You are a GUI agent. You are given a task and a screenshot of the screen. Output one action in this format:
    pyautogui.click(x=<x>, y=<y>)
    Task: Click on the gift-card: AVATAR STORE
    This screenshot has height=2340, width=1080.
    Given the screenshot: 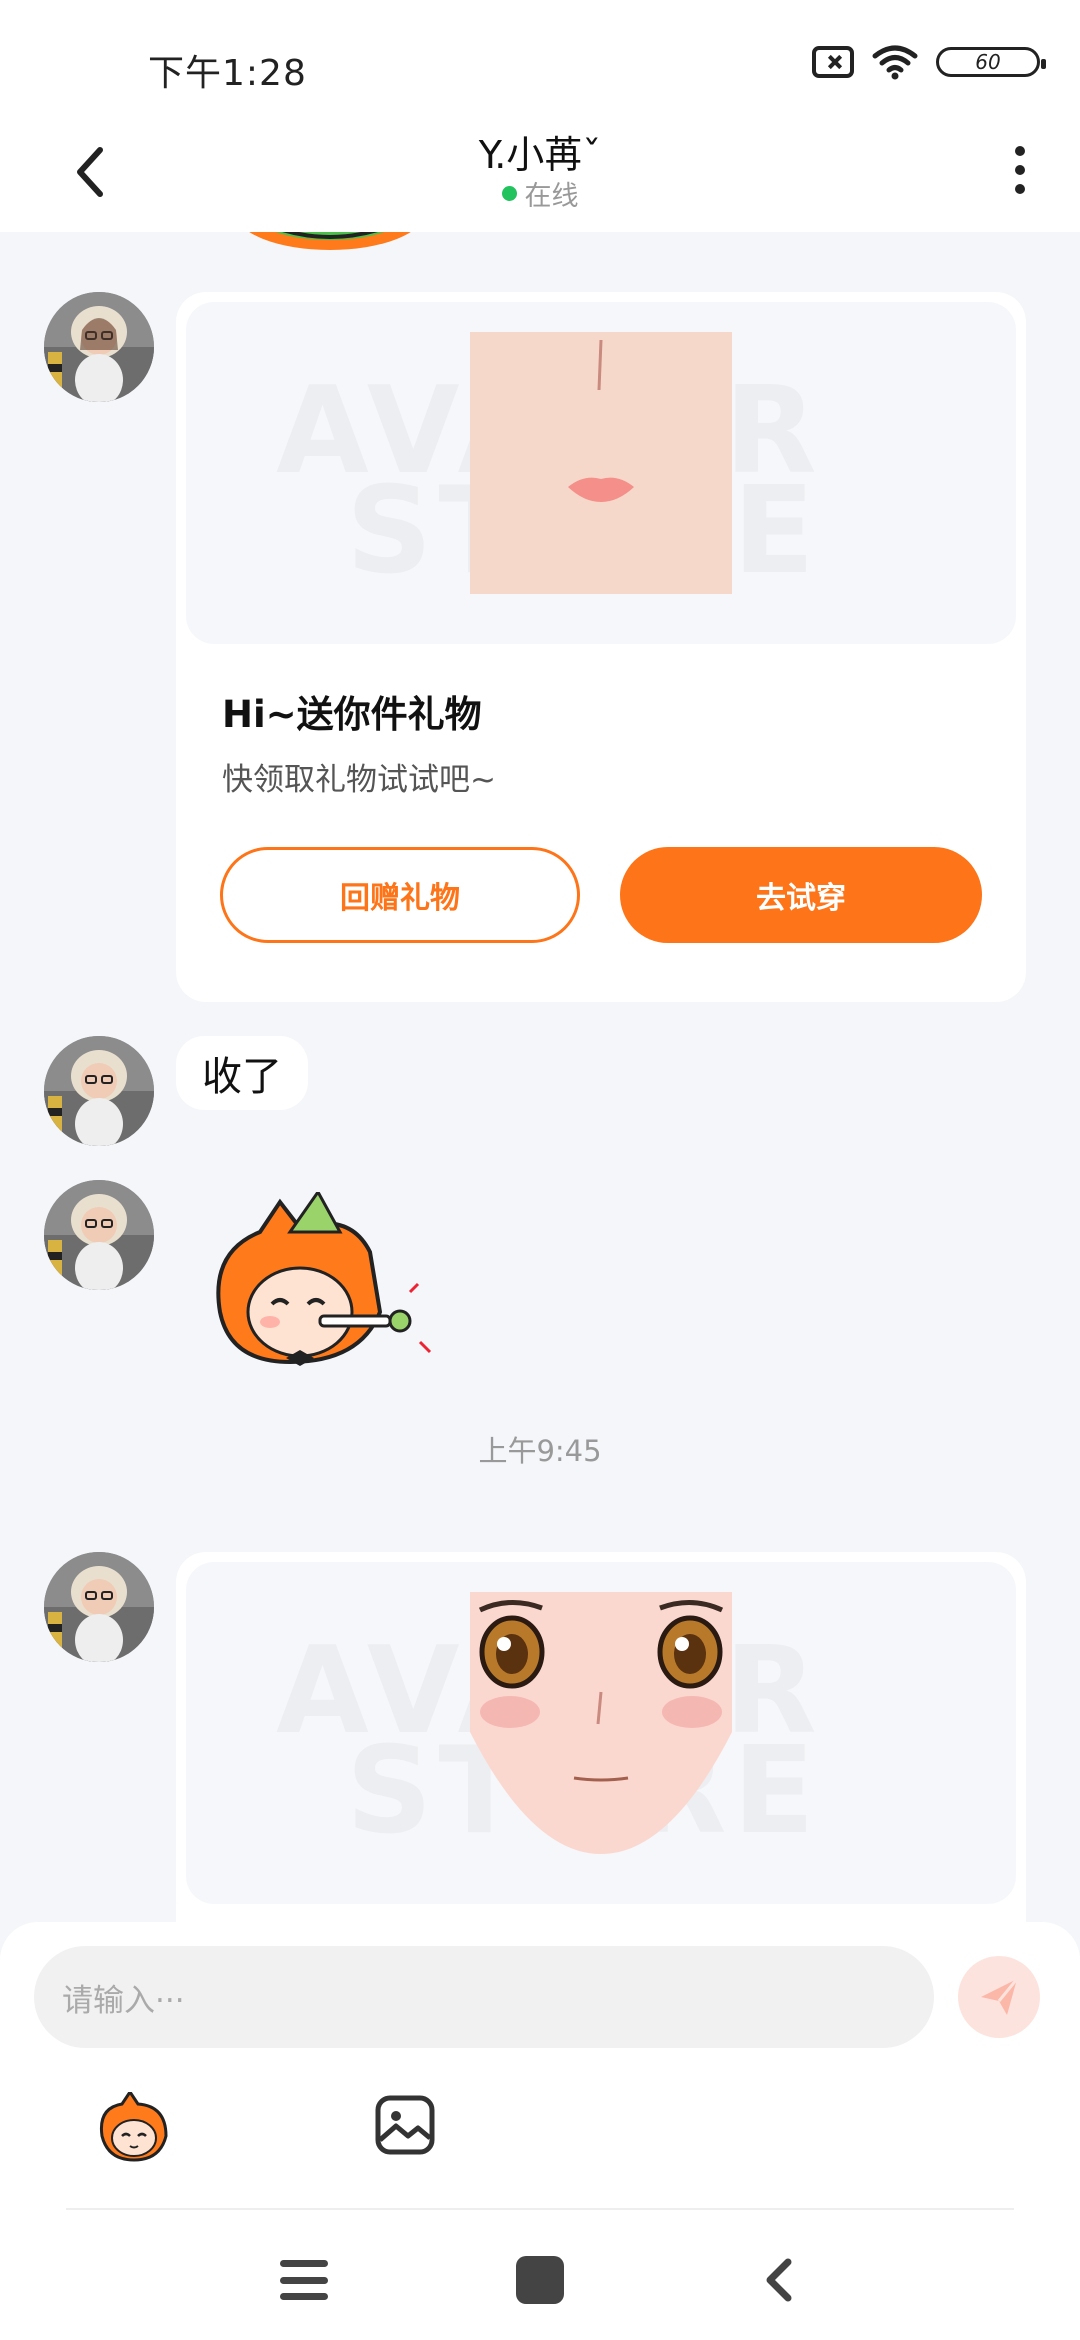 What is the action you would take?
    pyautogui.click(x=601, y=1737)
    